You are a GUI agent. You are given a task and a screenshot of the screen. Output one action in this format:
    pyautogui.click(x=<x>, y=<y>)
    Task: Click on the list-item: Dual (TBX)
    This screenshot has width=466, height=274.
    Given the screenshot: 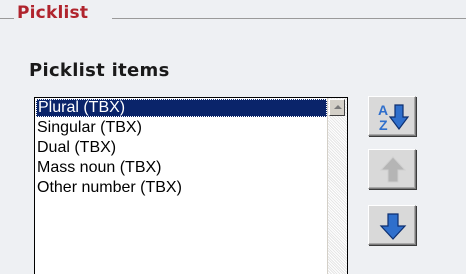 What is the action you would take?
    pyautogui.click(x=181, y=148)
    